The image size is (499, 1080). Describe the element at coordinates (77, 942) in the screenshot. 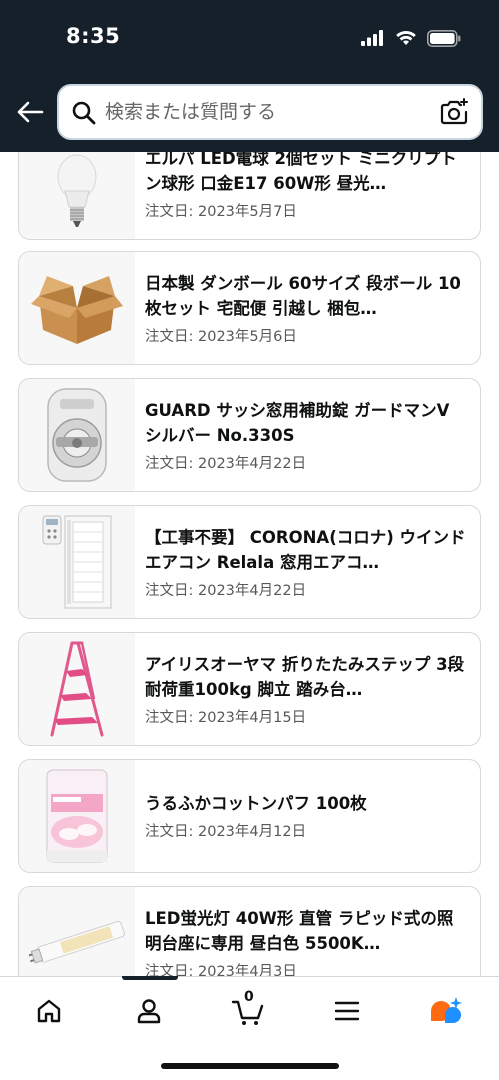

I see `led-tube-image` at that location.